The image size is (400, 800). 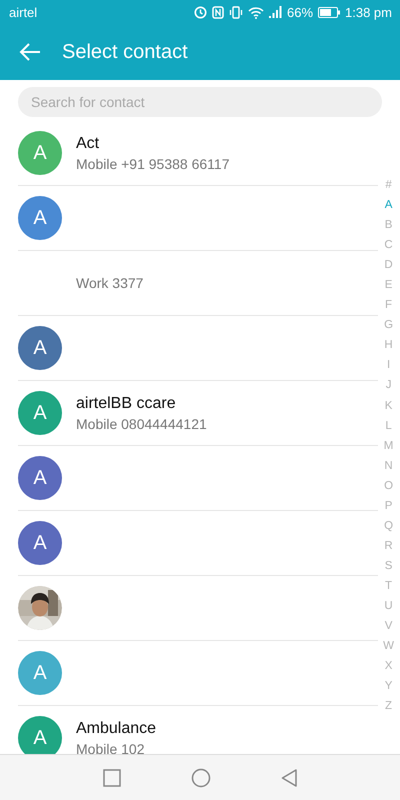 What do you see at coordinates (388, 305) in the screenshot?
I see `index-letter: F` at bounding box center [388, 305].